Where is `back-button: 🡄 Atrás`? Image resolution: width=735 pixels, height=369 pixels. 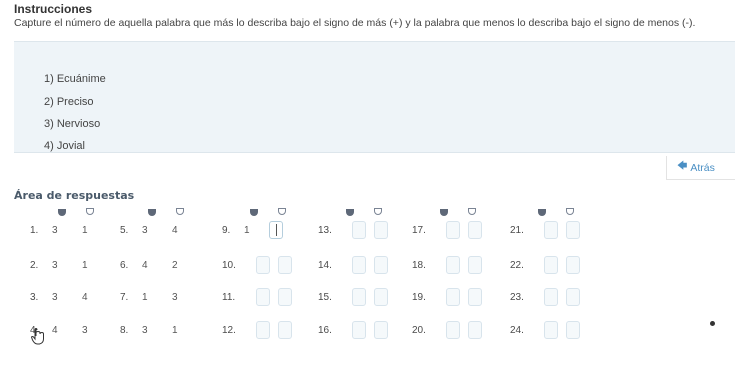
back-button: 🡄 Atrás is located at coordinates (700, 168).